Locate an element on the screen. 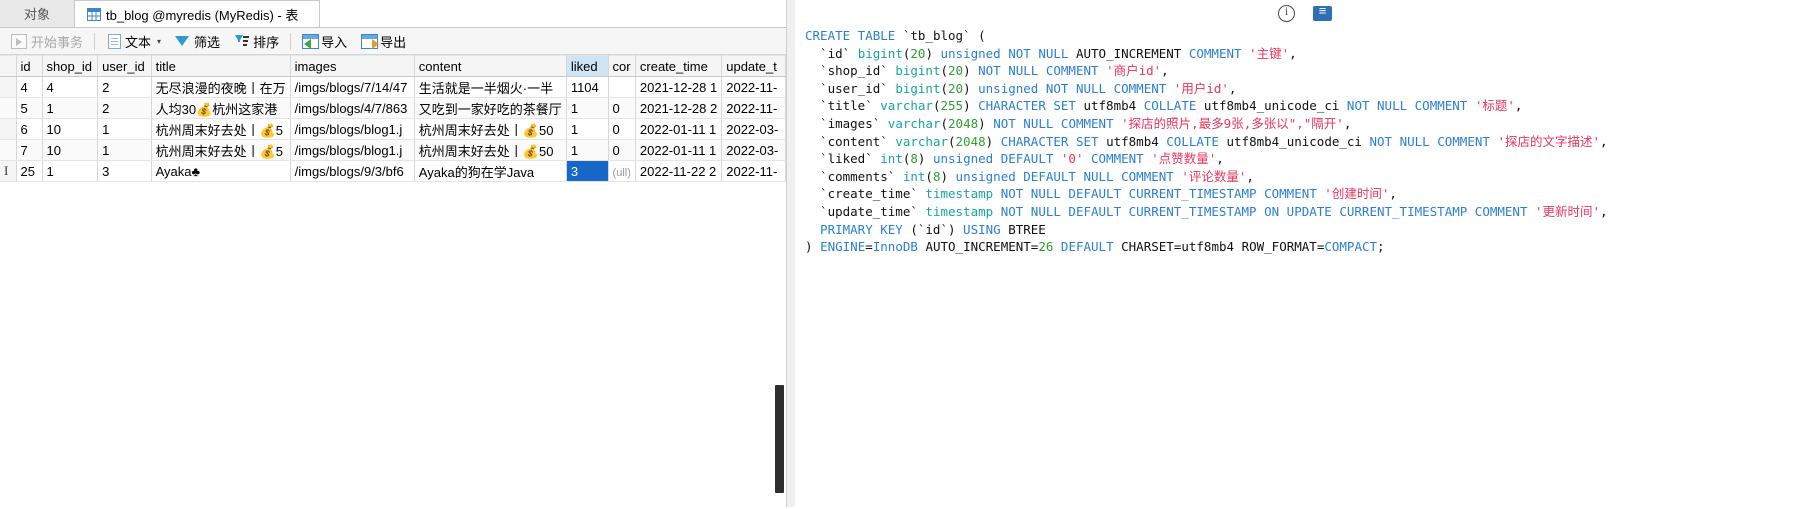 The height and width of the screenshot is (509, 1814). sql-token: NOT NULL COMMENT is located at coordinates (1433, 141).